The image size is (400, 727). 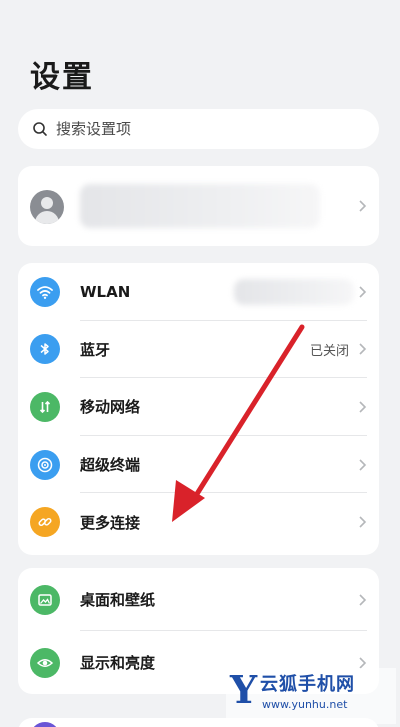 I want to click on settings-item-super-device: 超级终端, so click(x=198, y=465).